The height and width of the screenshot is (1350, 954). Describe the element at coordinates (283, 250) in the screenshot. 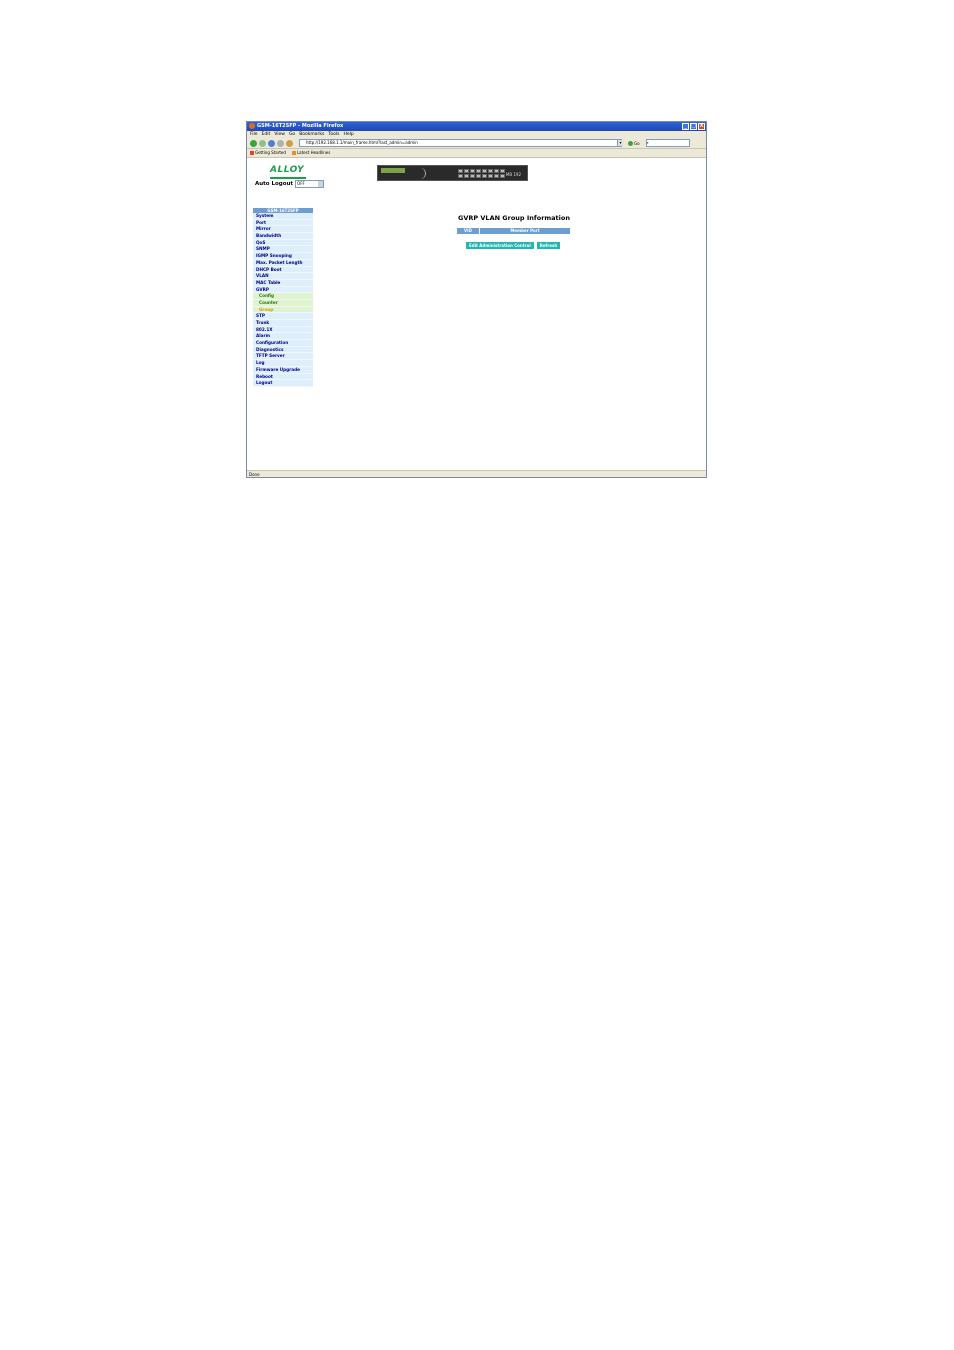

I see `sidebar-item-snmp: SNMP` at that location.